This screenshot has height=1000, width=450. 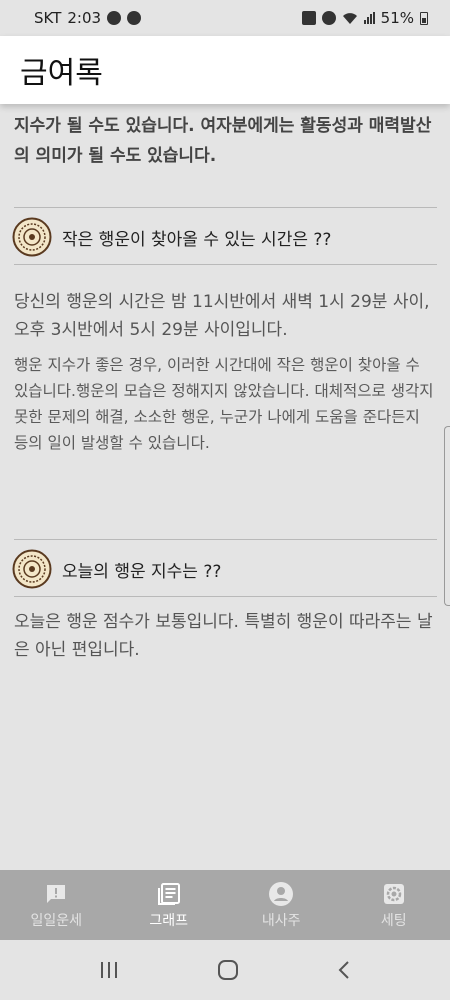 I want to click on document-list-icon, so click(x=169, y=894).